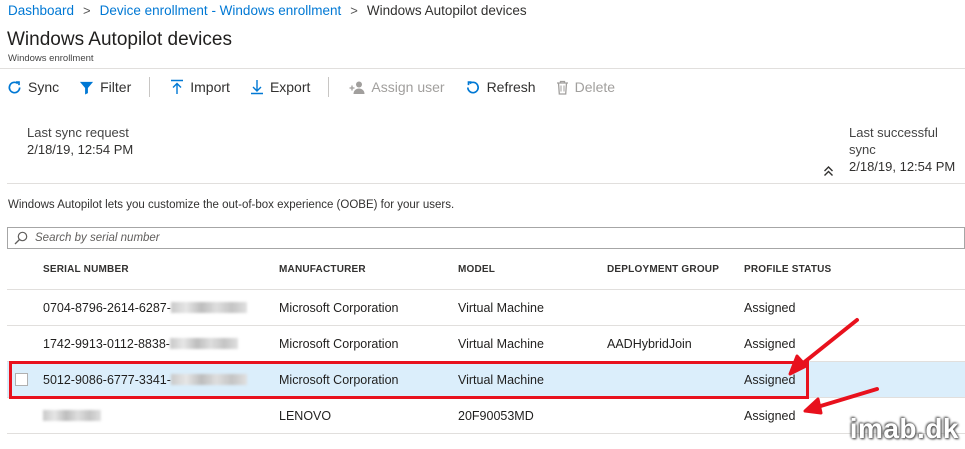 The height and width of the screenshot is (449, 965). I want to click on add-user-icon, so click(357, 87).